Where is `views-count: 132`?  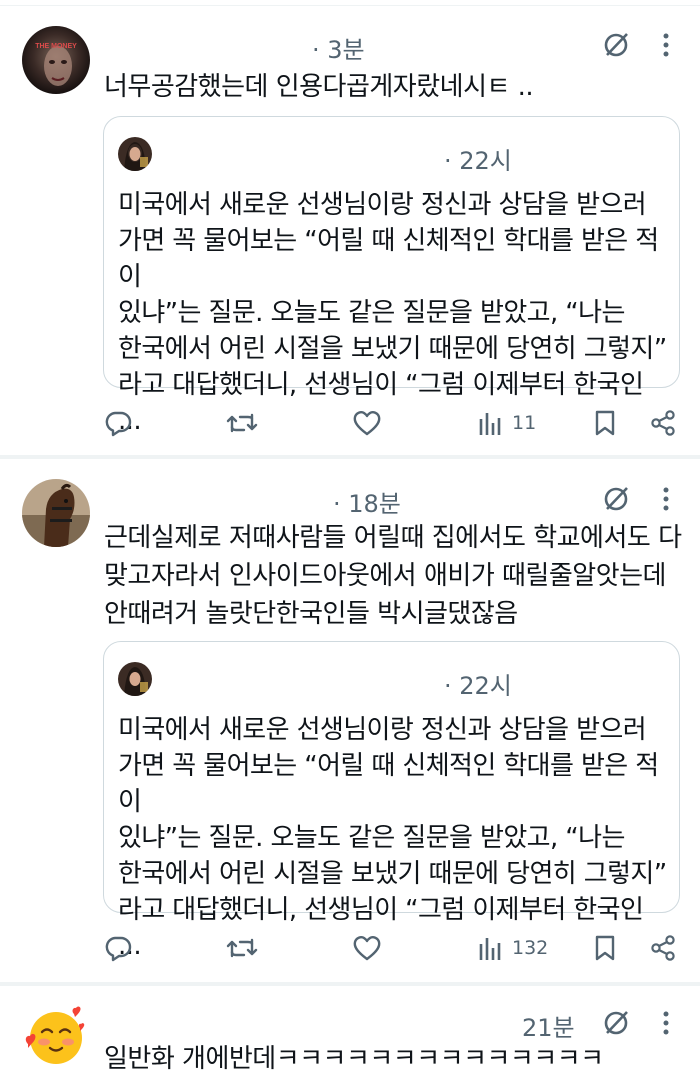
views-count: 132 is located at coordinates (530, 948).